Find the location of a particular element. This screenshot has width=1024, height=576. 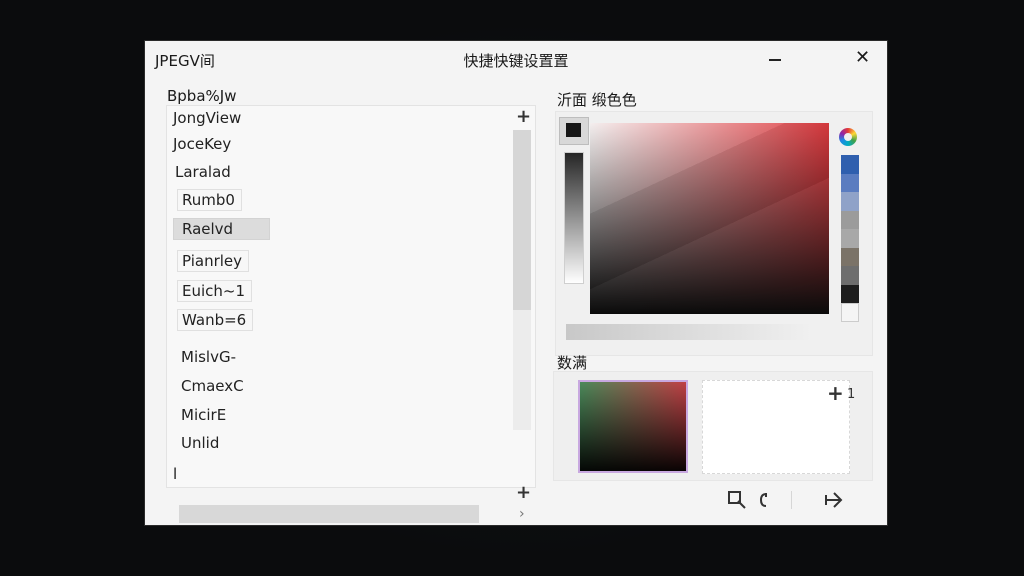

preview-panel: + 1 is located at coordinates (713, 426).